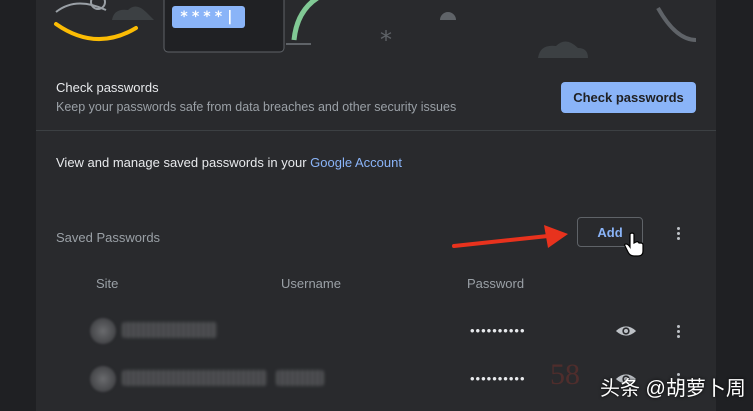 The image size is (753, 411). Describe the element at coordinates (678, 233) in the screenshot. I see `saved-passwords-more-icon` at that location.